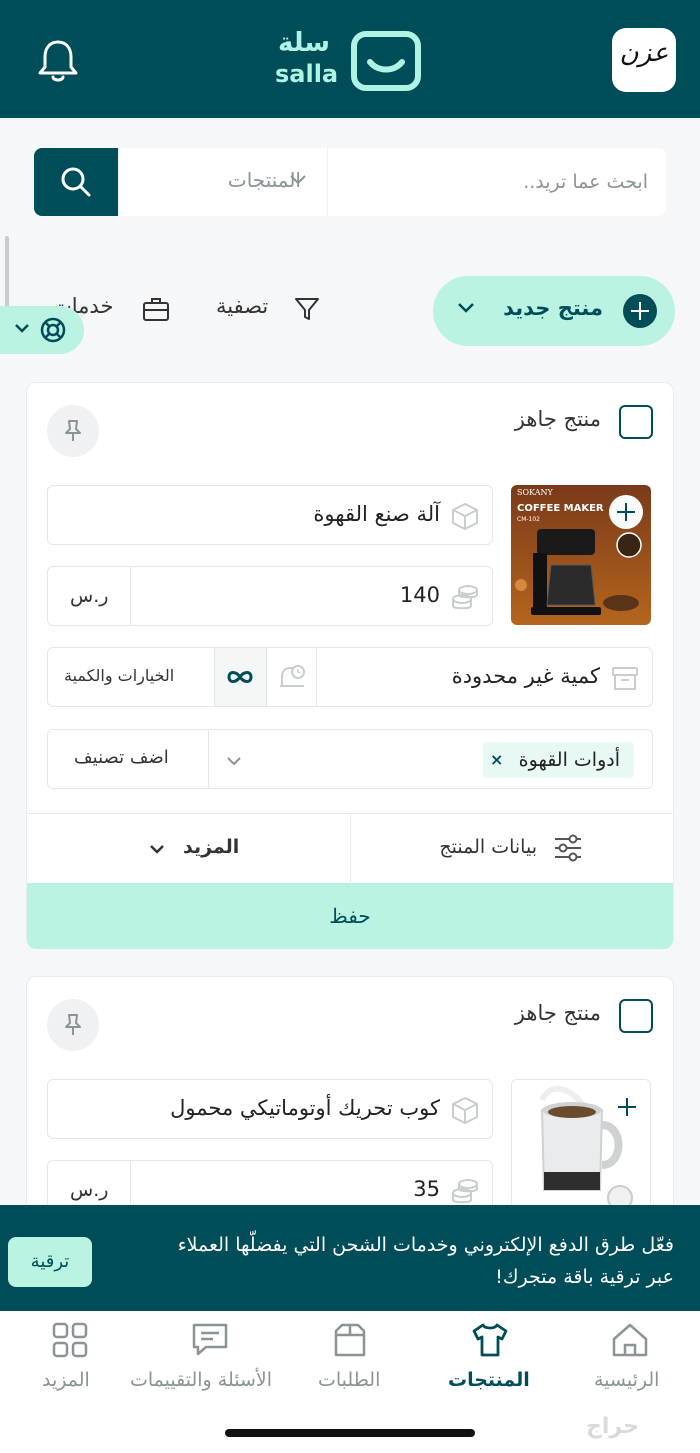 This screenshot has width=700, height=1453. What do you see at coordinates (70, 1340) in the screenshot?
I see `grid-icon` at bounding box center [70, 1340].